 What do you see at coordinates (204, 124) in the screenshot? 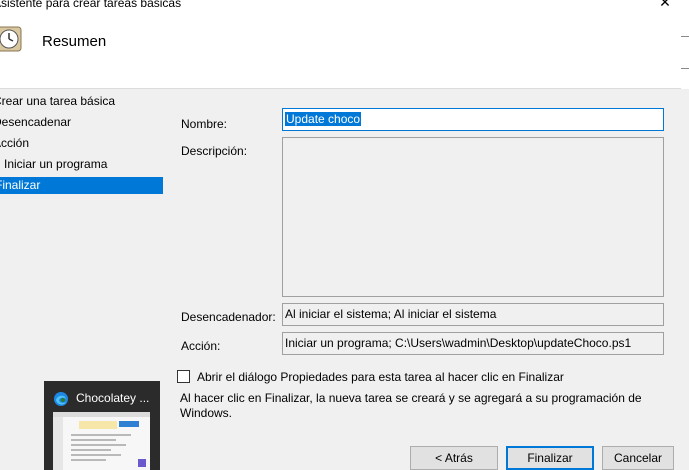
I see `name-label: Nombre:` at bounding box center [204, 124].